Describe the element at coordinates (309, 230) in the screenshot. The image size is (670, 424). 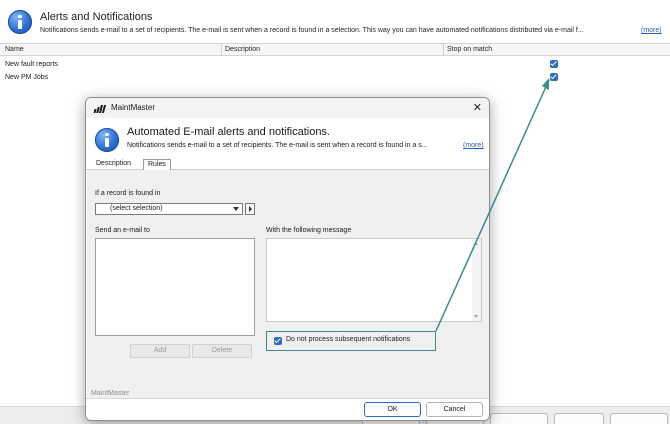
I see `message-label: With the following message` at that location.